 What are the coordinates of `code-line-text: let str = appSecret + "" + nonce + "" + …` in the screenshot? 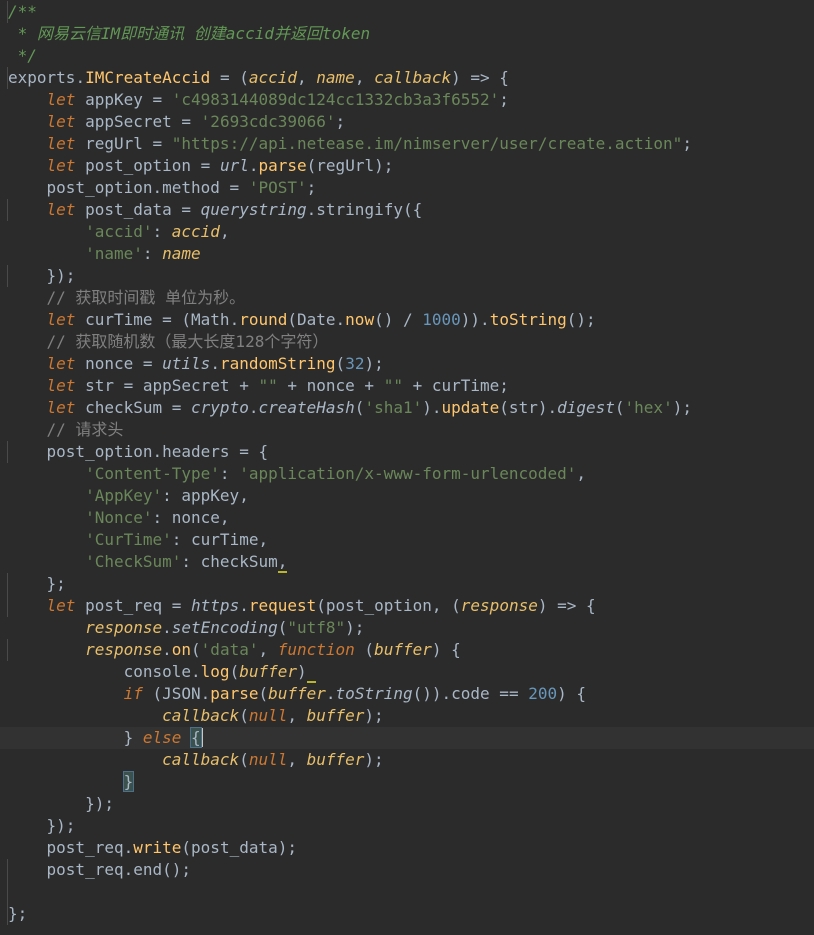 It's located at (258, 386).